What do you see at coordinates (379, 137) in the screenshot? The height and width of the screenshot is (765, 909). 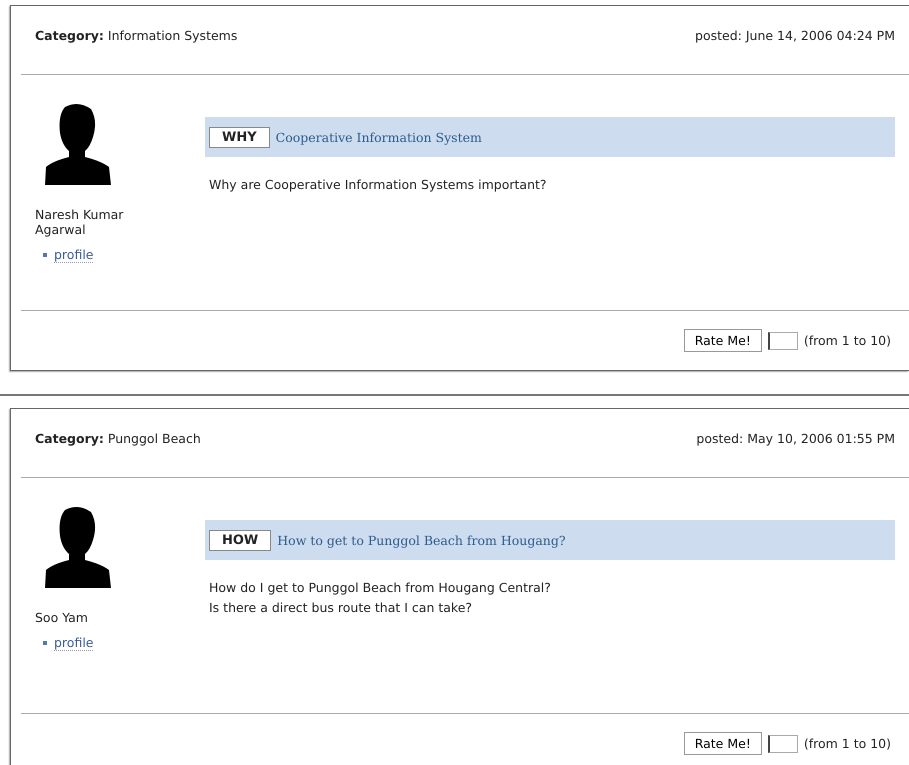 I see `question-title: Cooperative Information System` at bounding box center [379, 137].